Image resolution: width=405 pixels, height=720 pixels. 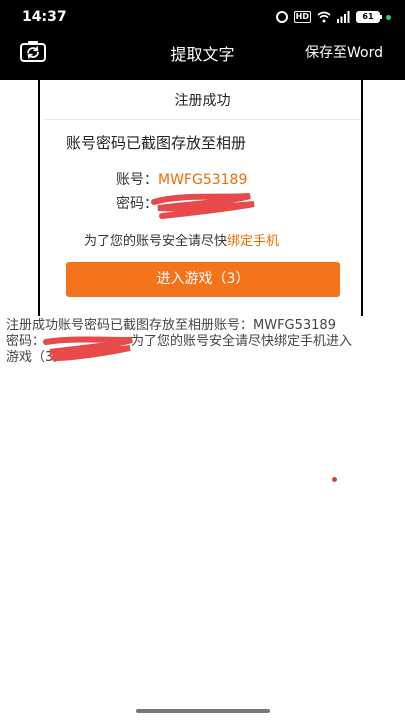 I want to click on hd-icon: HD, so click(x=302, y=17).